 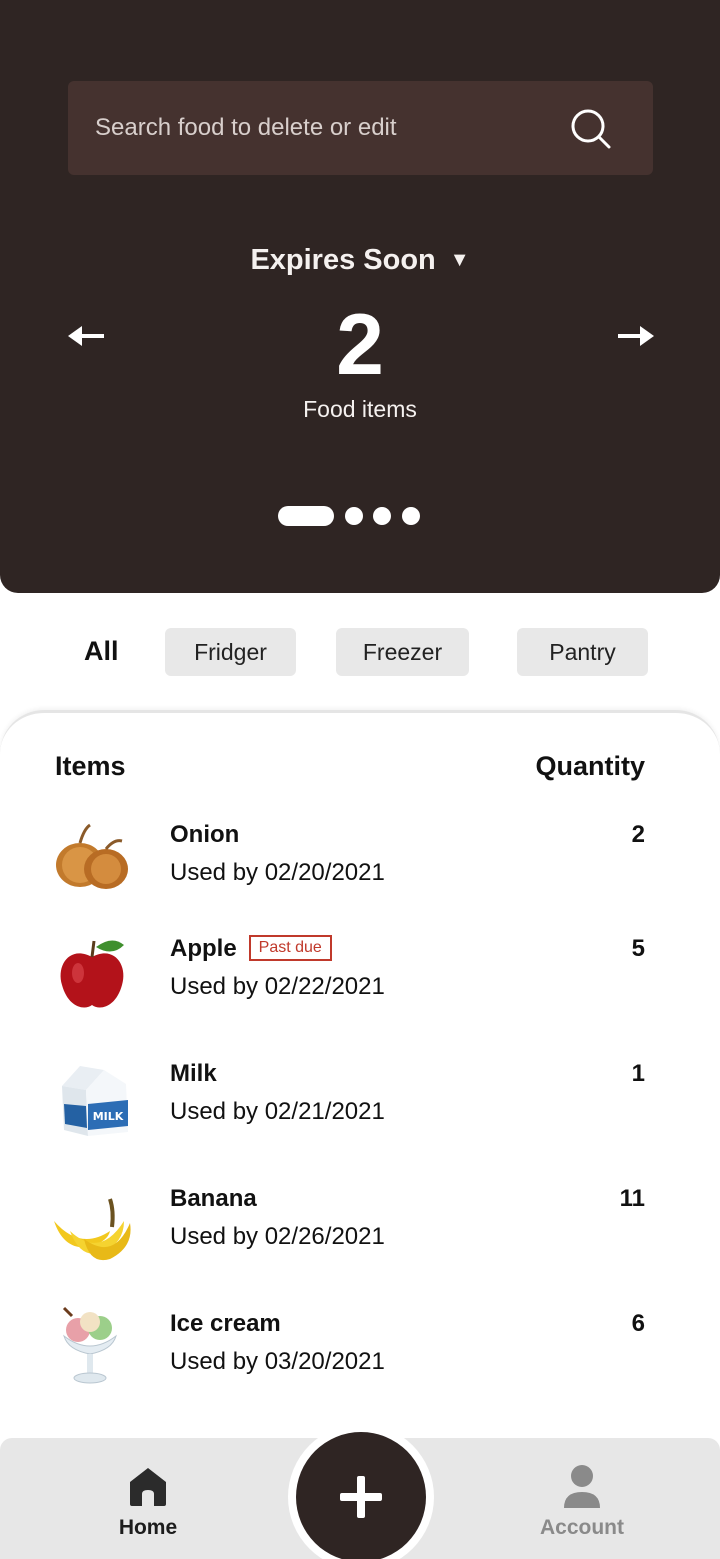 What do you see at coordinates (246, 128) in the screenshot?
I see `search-input: Search food to delete or edit` at bounding box center [246, 128].